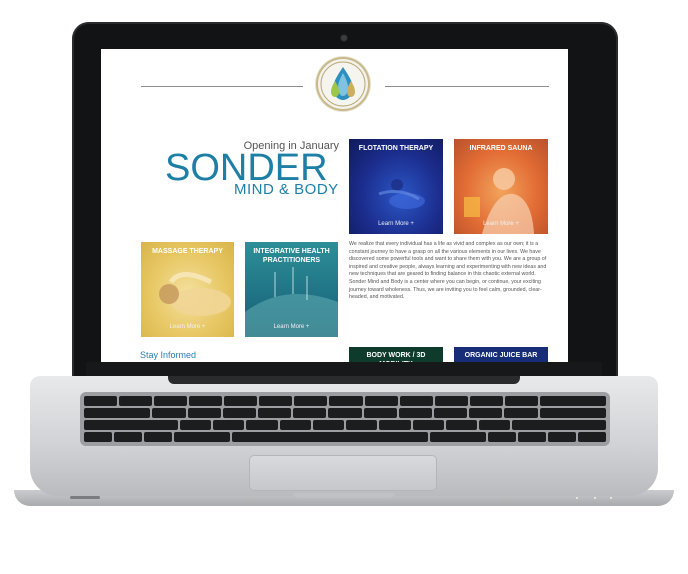 This screenshot has width=688, height=574. I want to click on tile-title: INTEGRATIVE HEALTH PRACTITIONERS, so click(291, 256).